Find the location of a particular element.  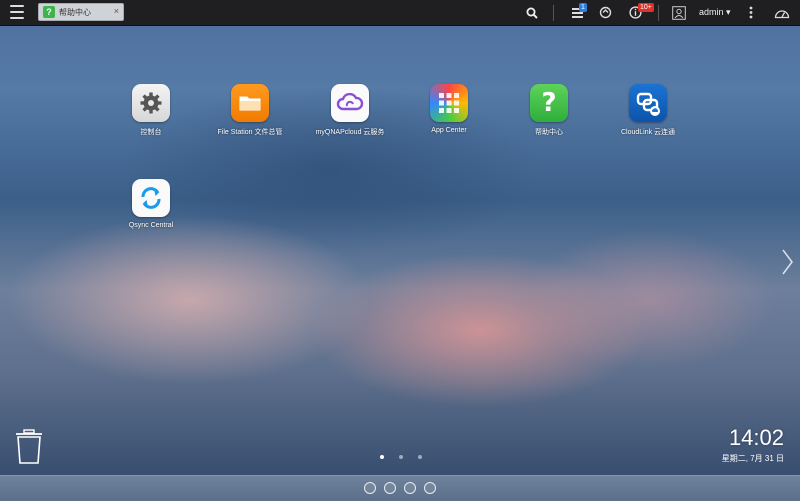

more-icon is located at coordinates (751, 12).